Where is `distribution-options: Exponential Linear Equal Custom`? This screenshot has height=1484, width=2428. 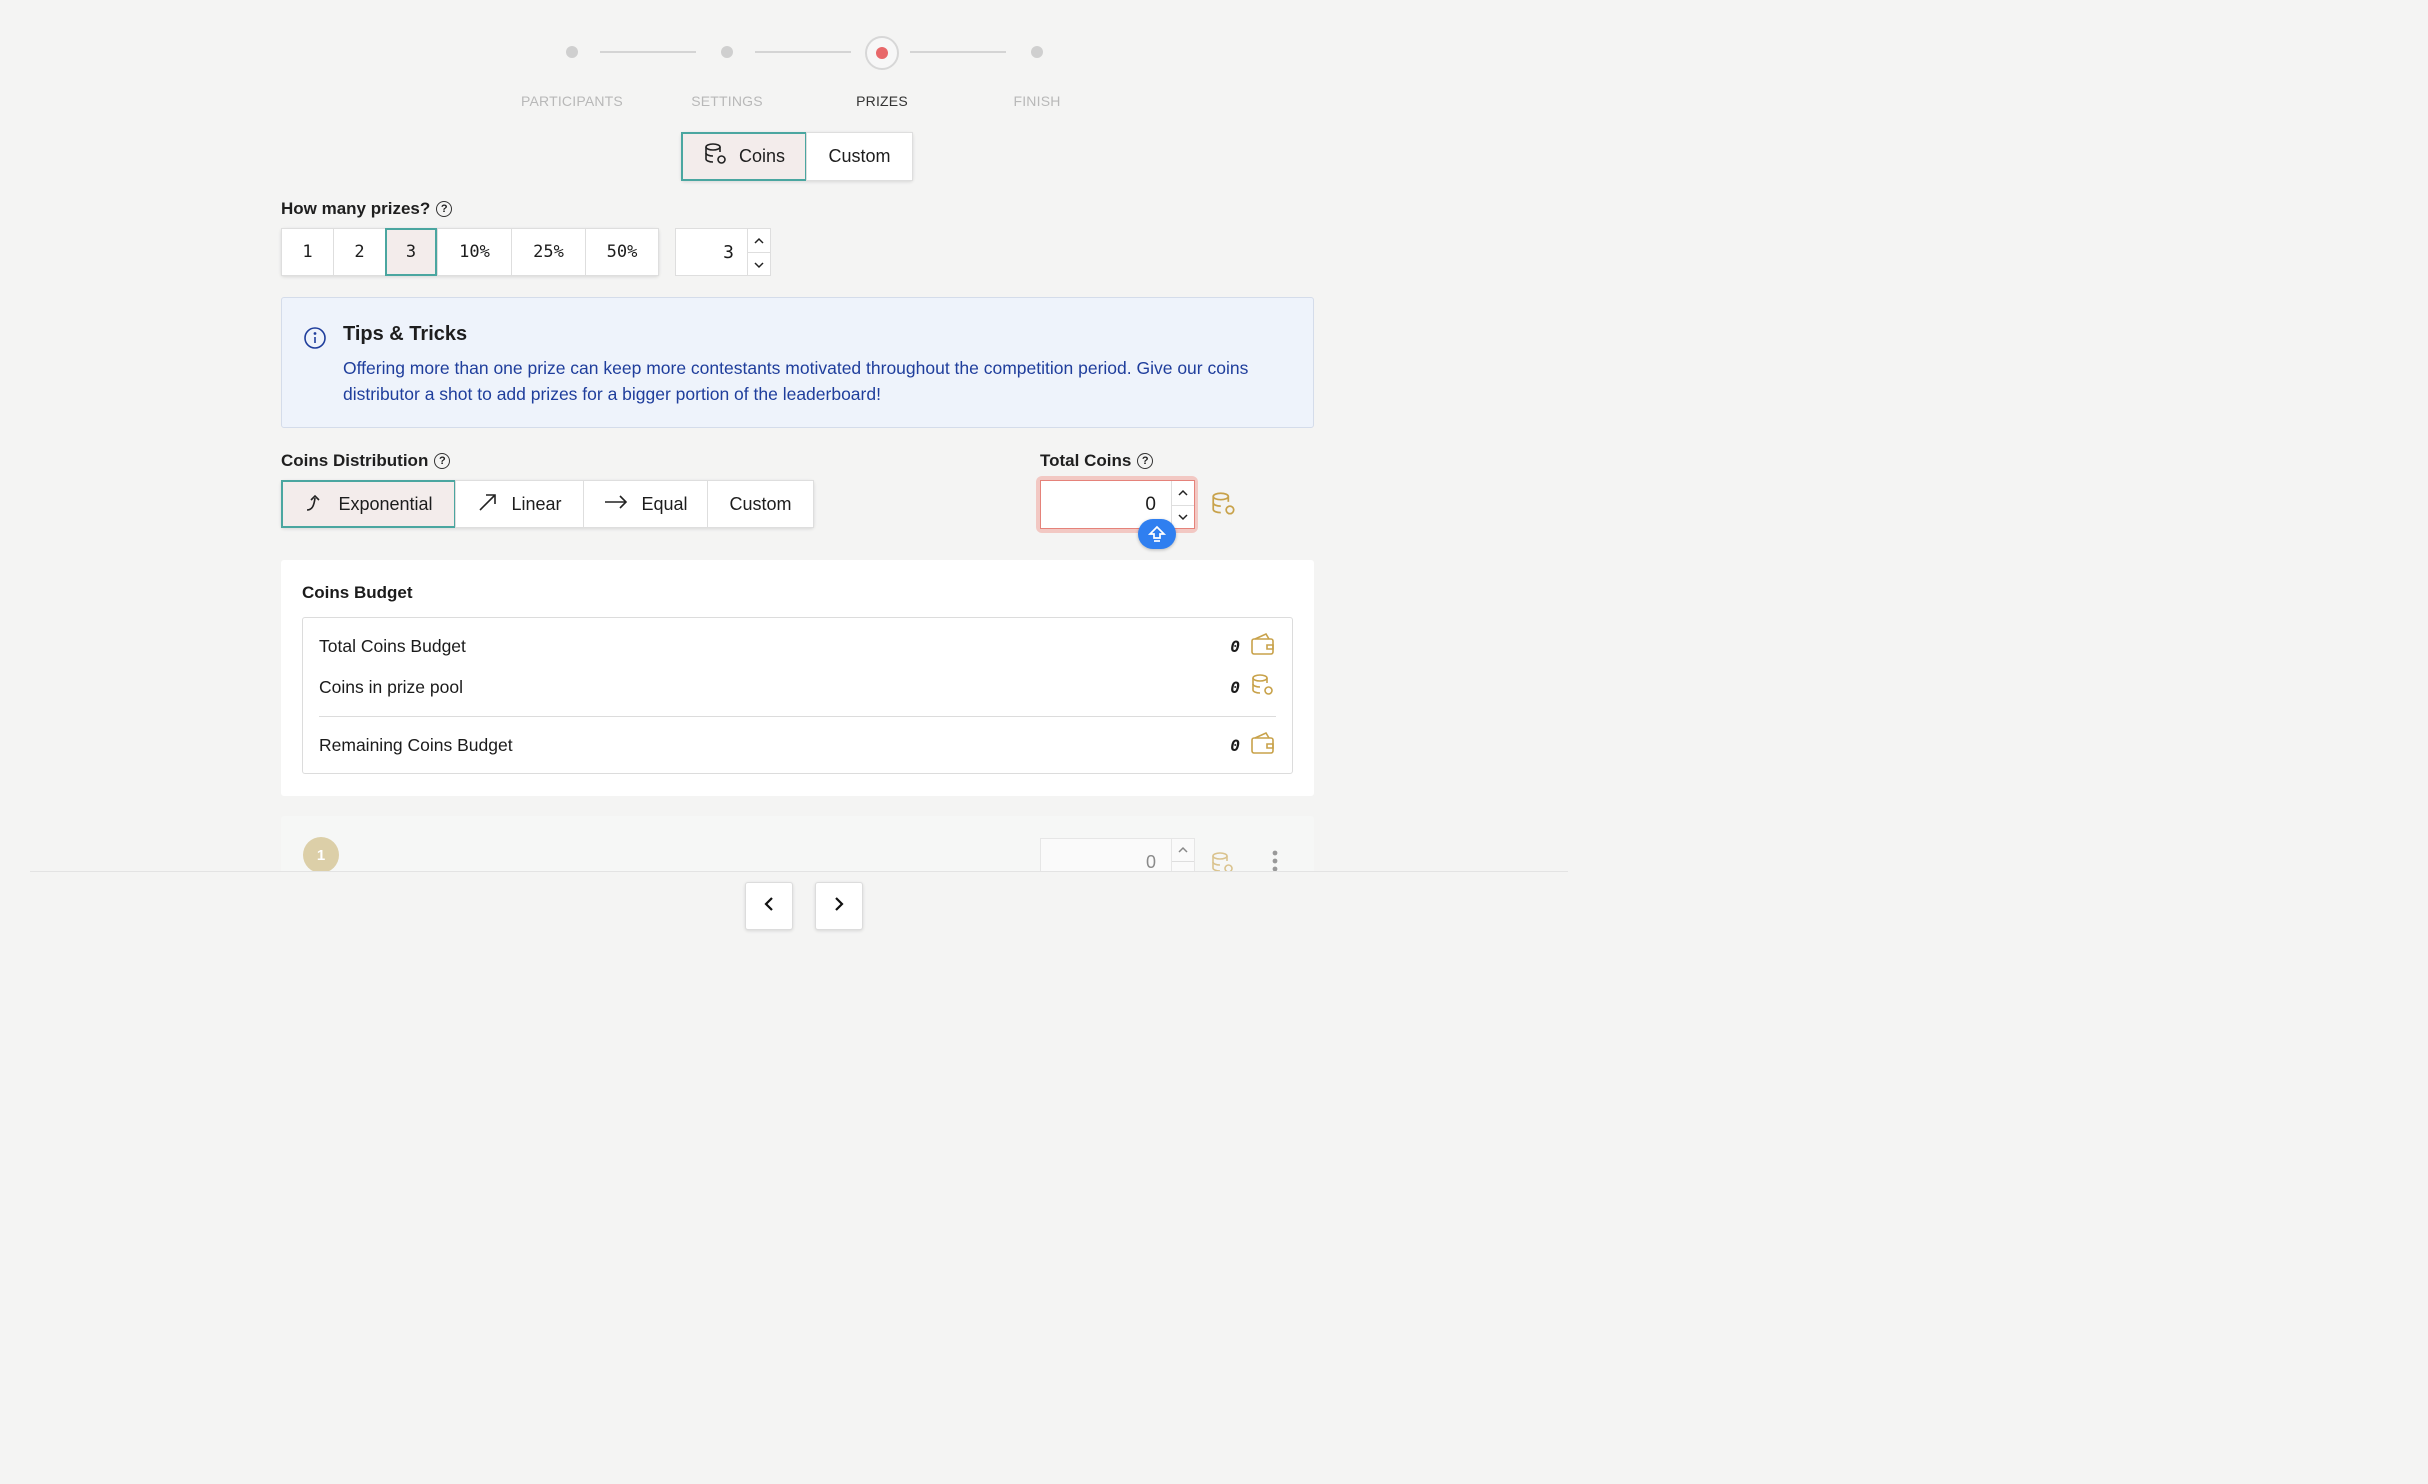 distribution-options: Exponential Linear Equal Custom is located at coordinates (547, 504).